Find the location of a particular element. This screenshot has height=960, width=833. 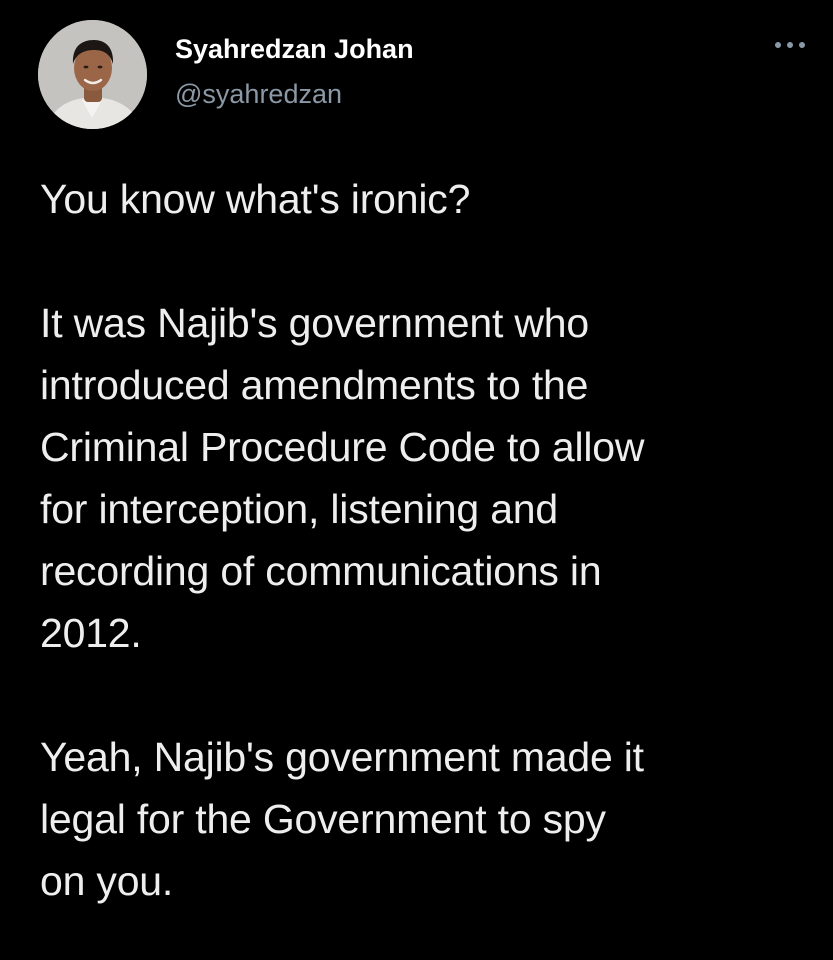

author-handle: @syahredzan is located at coordinates (258, 94).